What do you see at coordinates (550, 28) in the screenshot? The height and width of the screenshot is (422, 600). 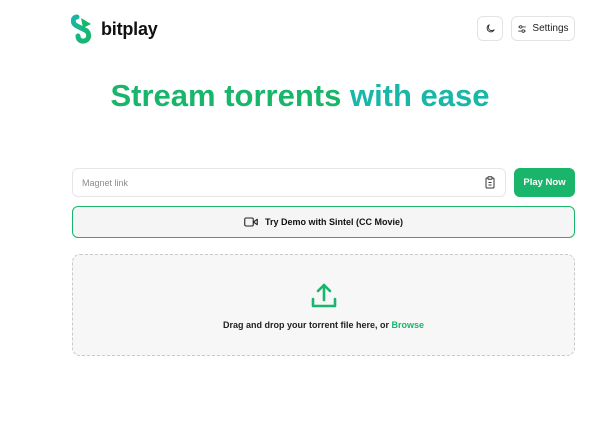 I see `settings-label: Settings` at bounding box center [550, 28].